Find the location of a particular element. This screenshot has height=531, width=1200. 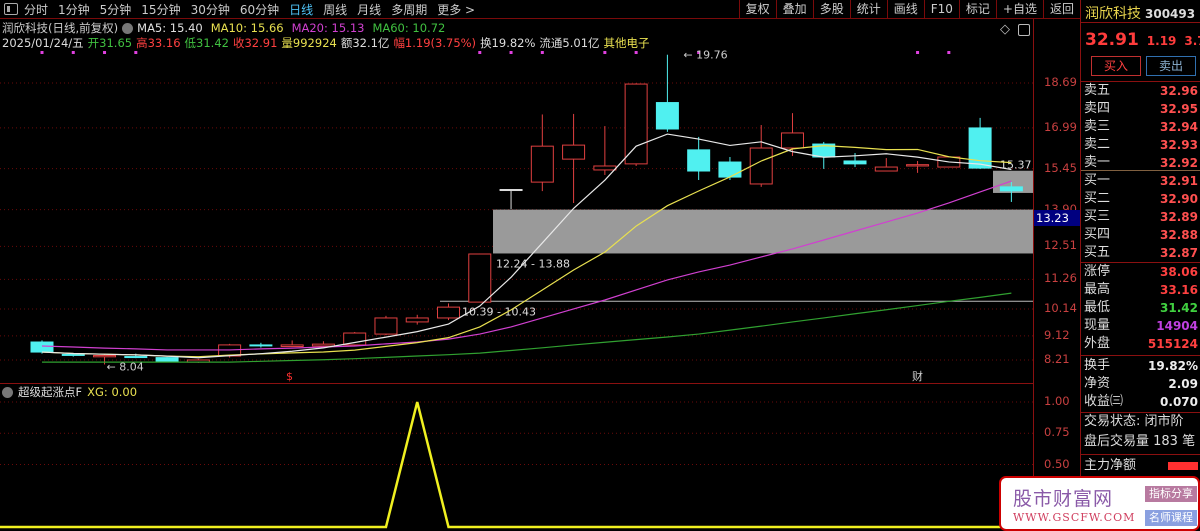

row-value: 38.06 is located at coordinates (1179, 272).